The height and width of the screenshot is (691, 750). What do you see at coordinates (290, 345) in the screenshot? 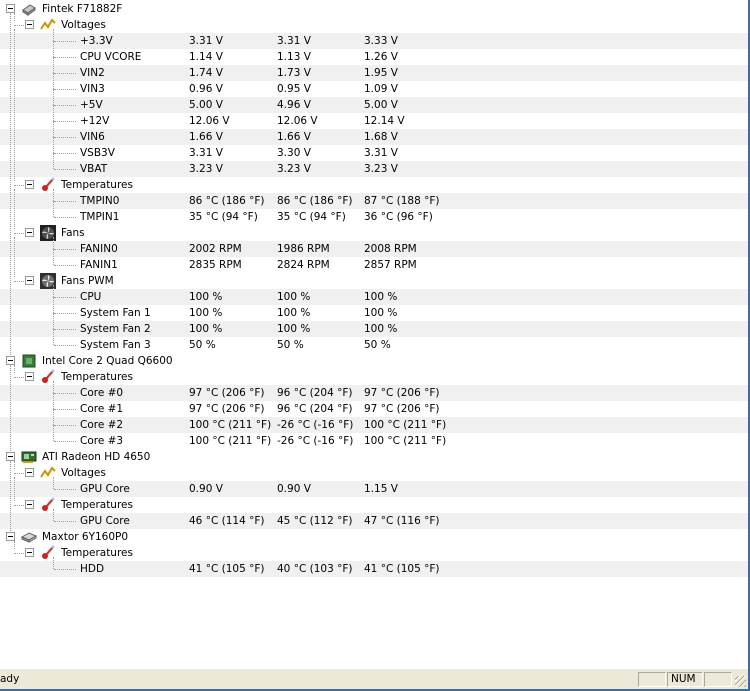
I see `min-cell: 50 %` at bounding box center [290, 345].